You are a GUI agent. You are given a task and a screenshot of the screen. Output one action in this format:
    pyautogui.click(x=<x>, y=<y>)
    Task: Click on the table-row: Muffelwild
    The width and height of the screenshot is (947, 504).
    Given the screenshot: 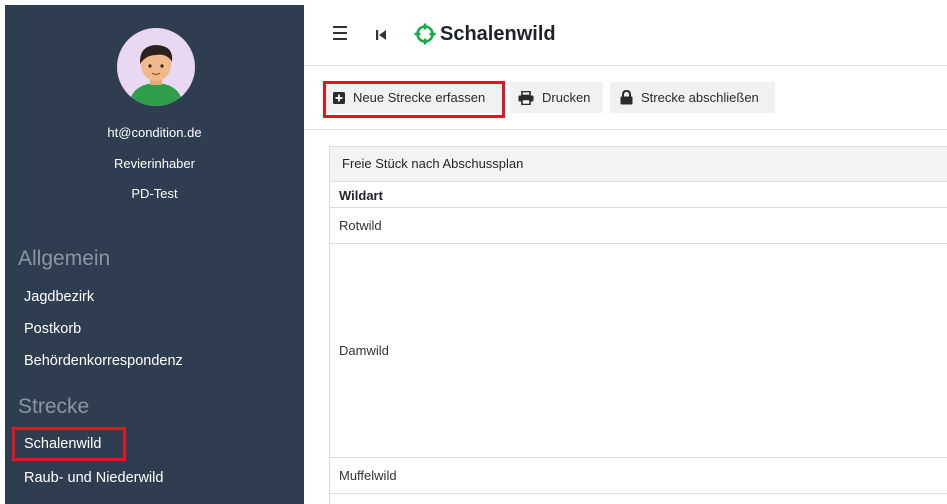 What is the action you would take?
    pyautogui.click(x=638, y=476)
    